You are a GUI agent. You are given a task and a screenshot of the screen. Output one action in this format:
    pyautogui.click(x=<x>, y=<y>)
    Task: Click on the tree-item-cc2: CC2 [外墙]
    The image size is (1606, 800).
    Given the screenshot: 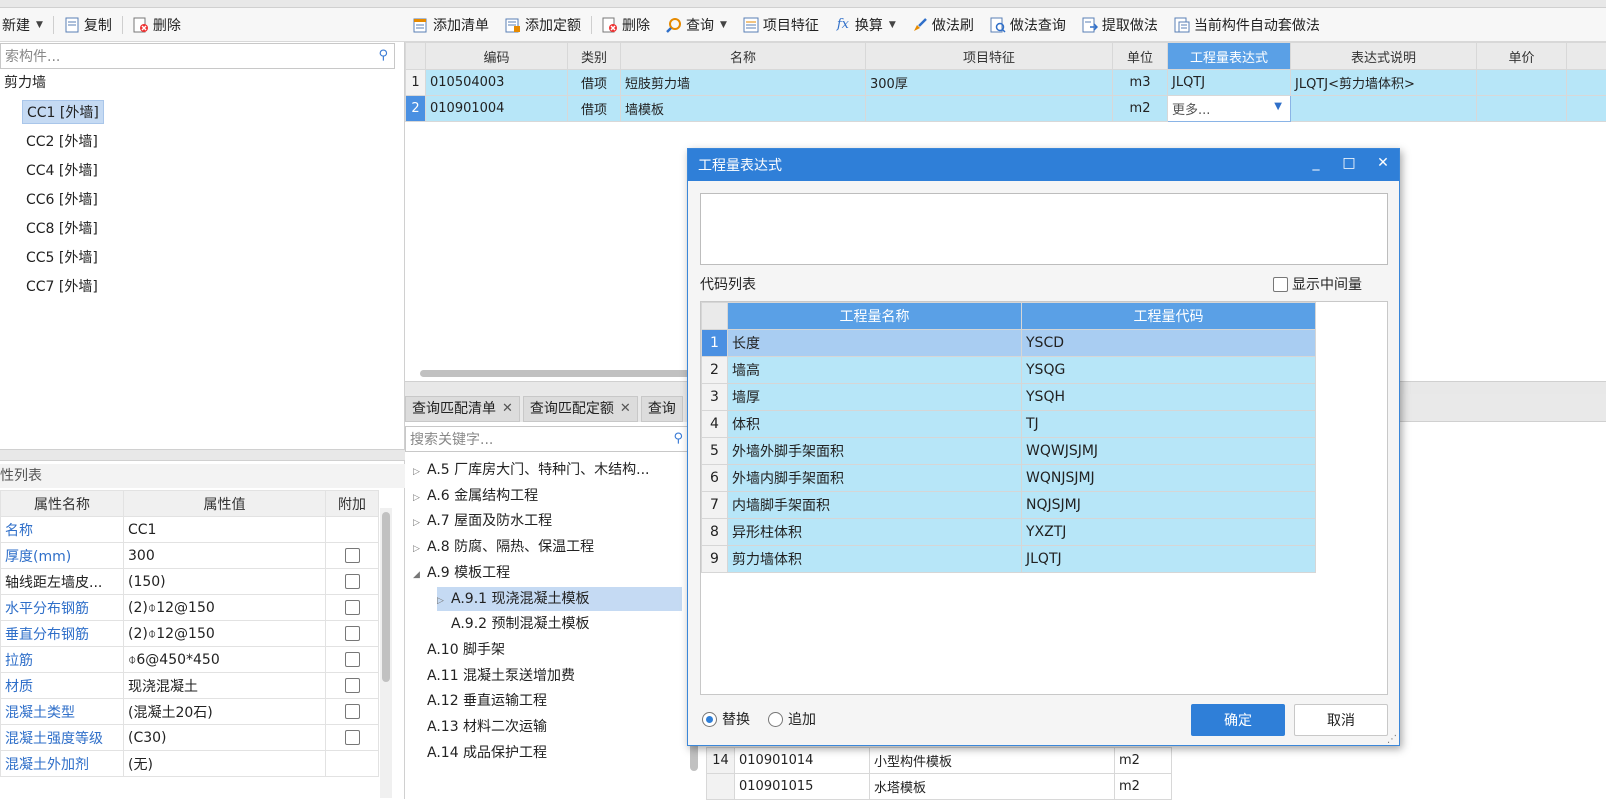 What is the action you would take?
    pyautogui.click(x=62, y=142)
    